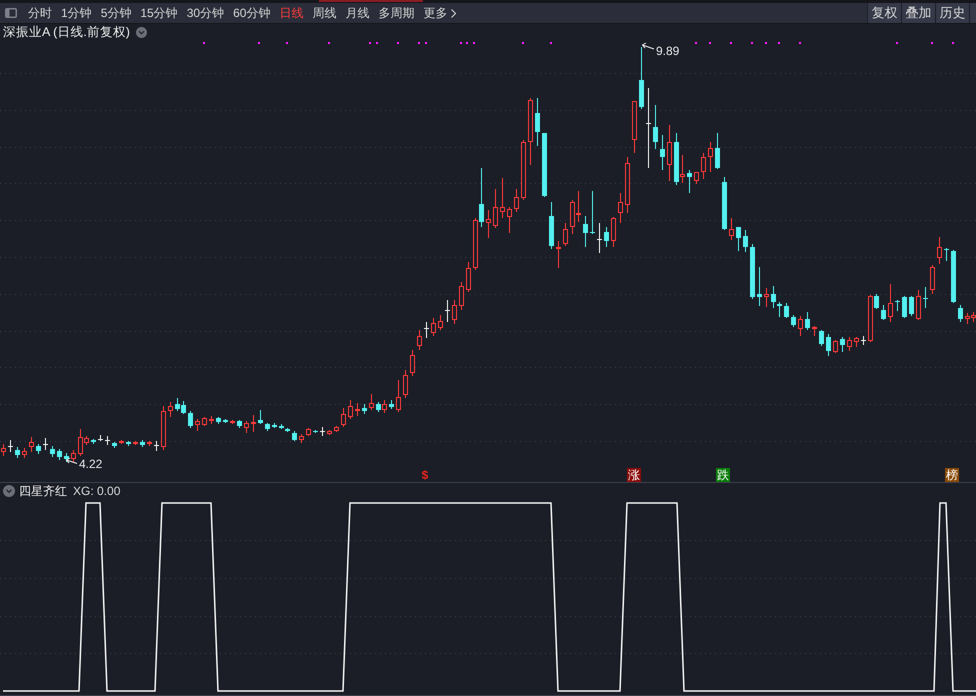  What do you see at coordinates (634, 475) in the screenshot?
I see `event-tag: 涨` at bounding box center [634, 475].